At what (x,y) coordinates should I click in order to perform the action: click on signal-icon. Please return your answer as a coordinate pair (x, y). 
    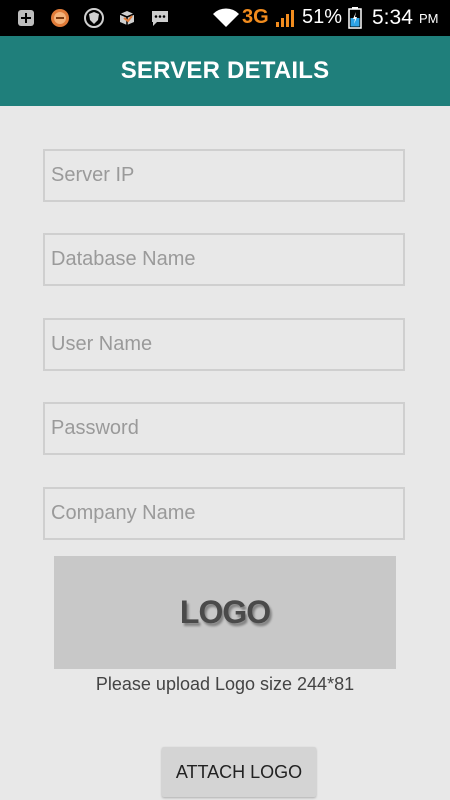
    Looking at the image, I should click on (286, 18).